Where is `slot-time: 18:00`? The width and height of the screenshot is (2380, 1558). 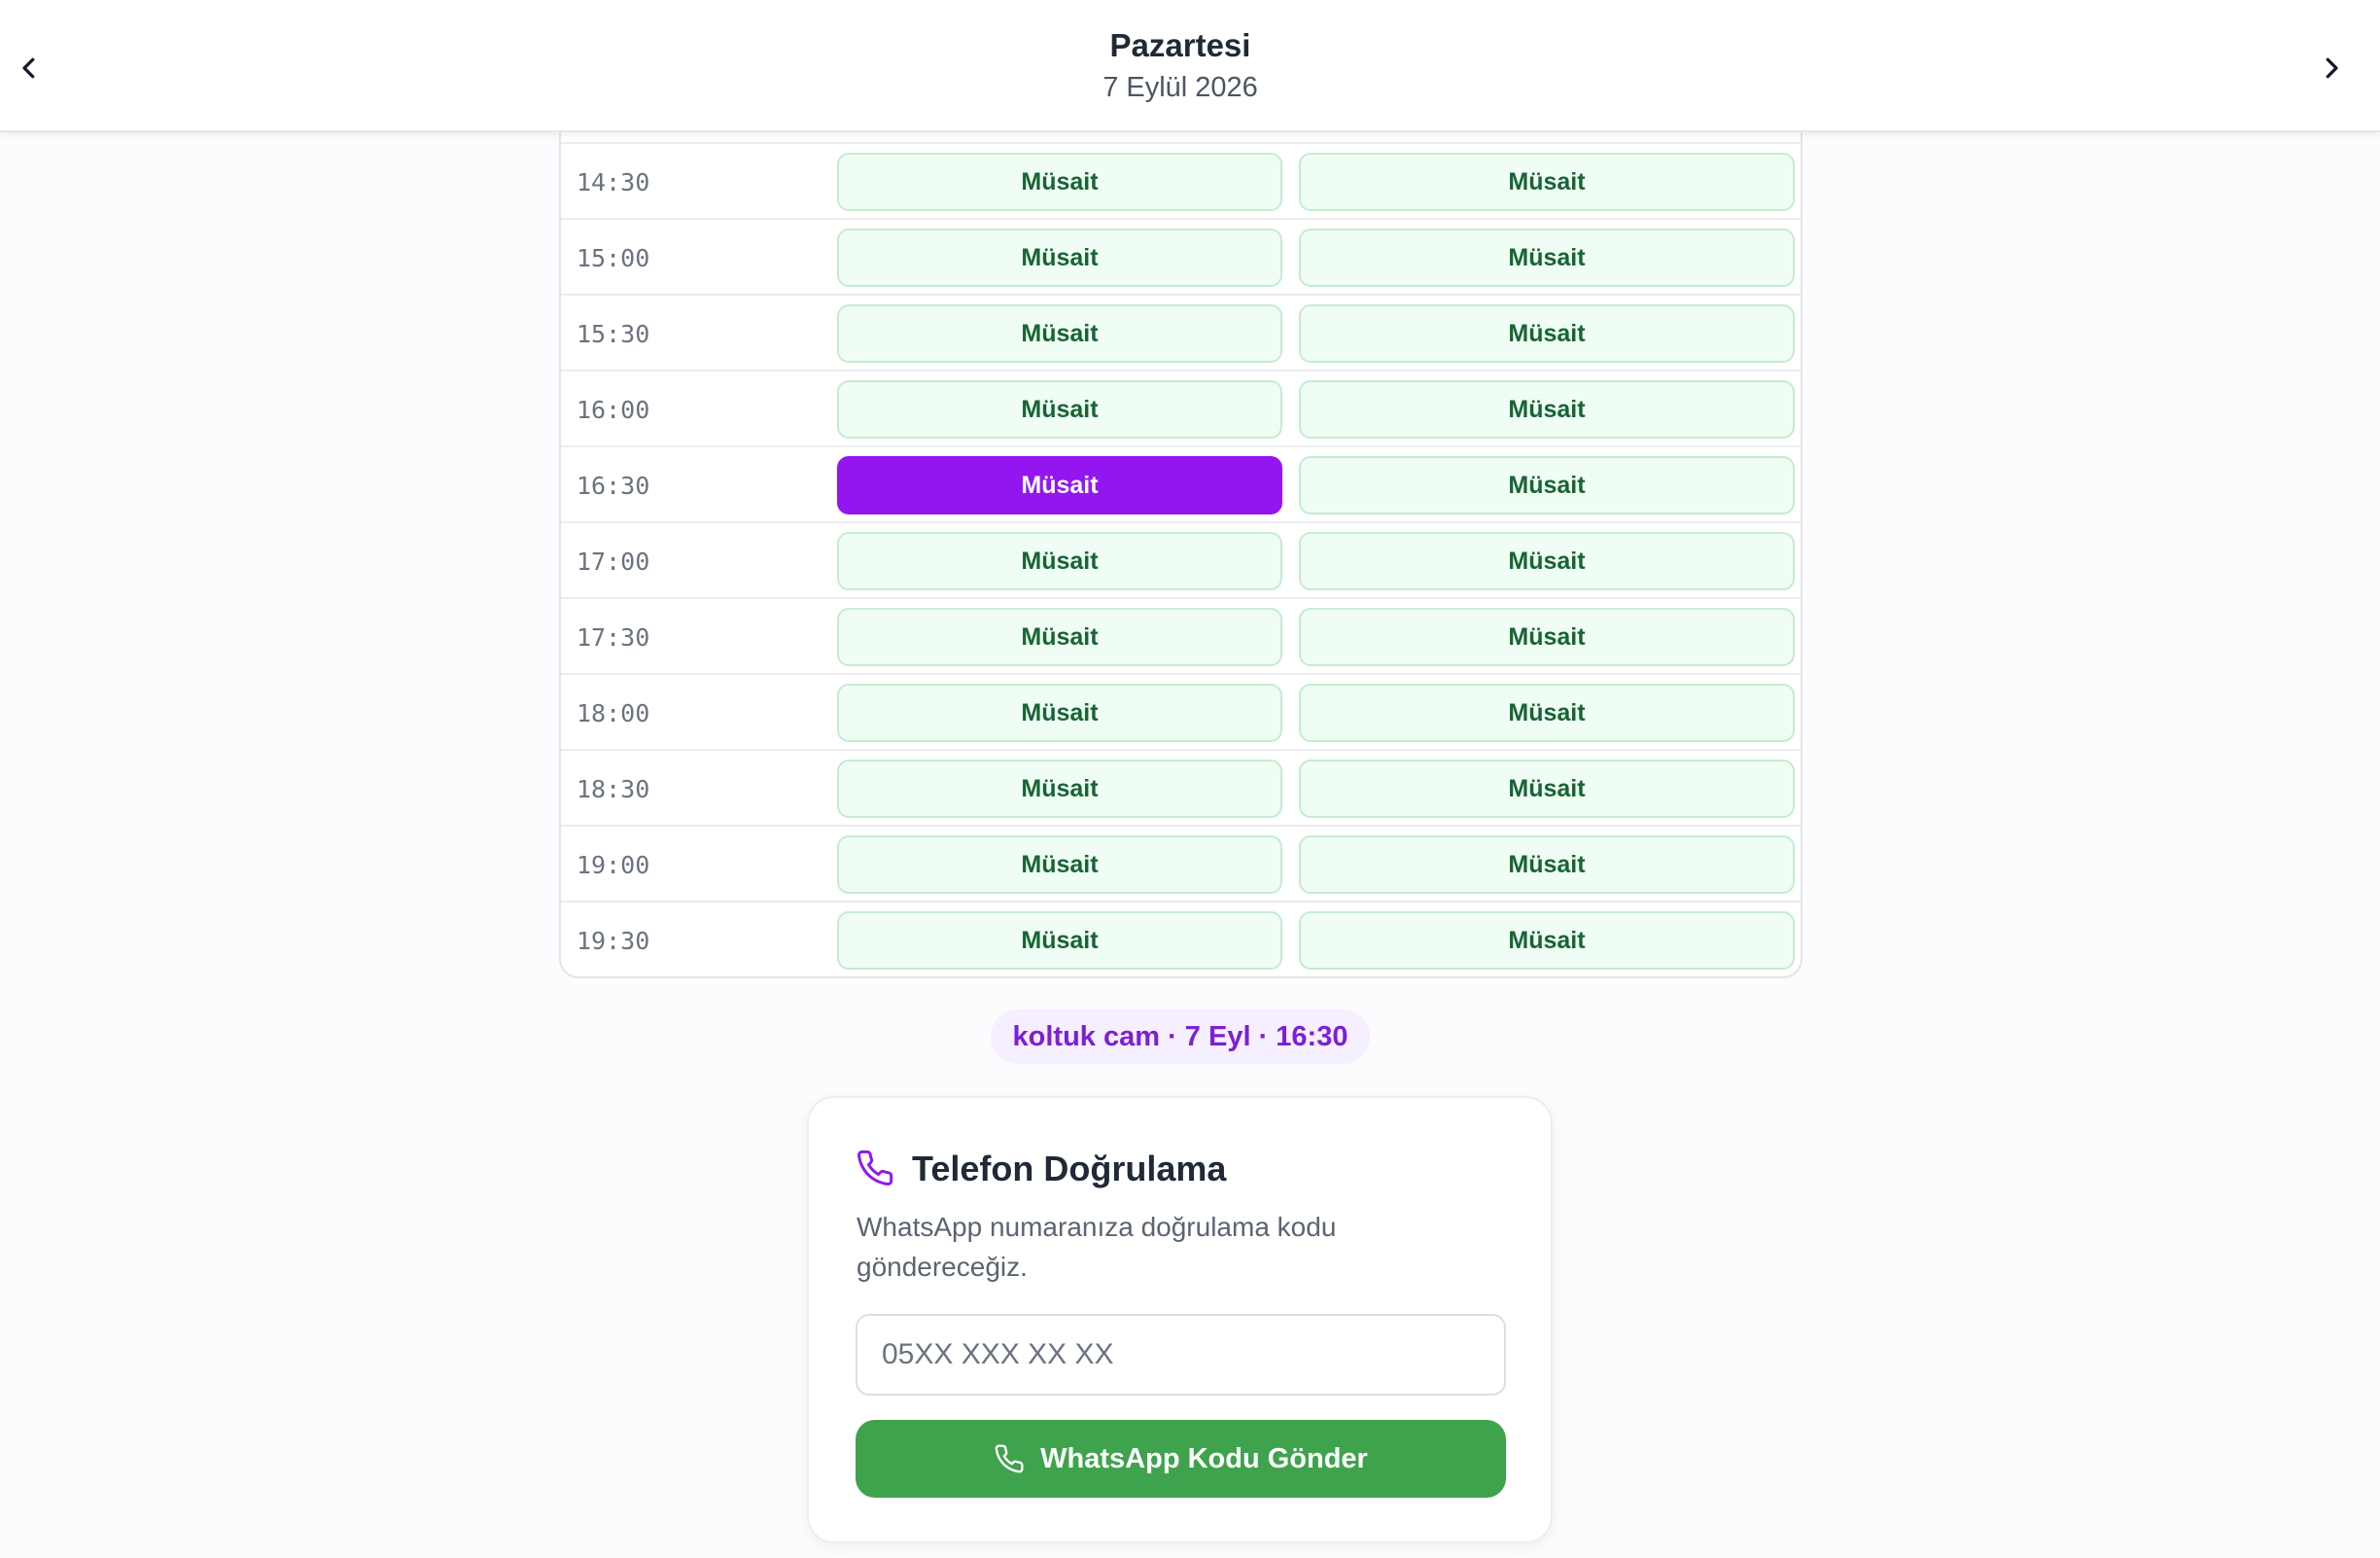 slot-time: 18:00 is located at coordinates (613, 712).